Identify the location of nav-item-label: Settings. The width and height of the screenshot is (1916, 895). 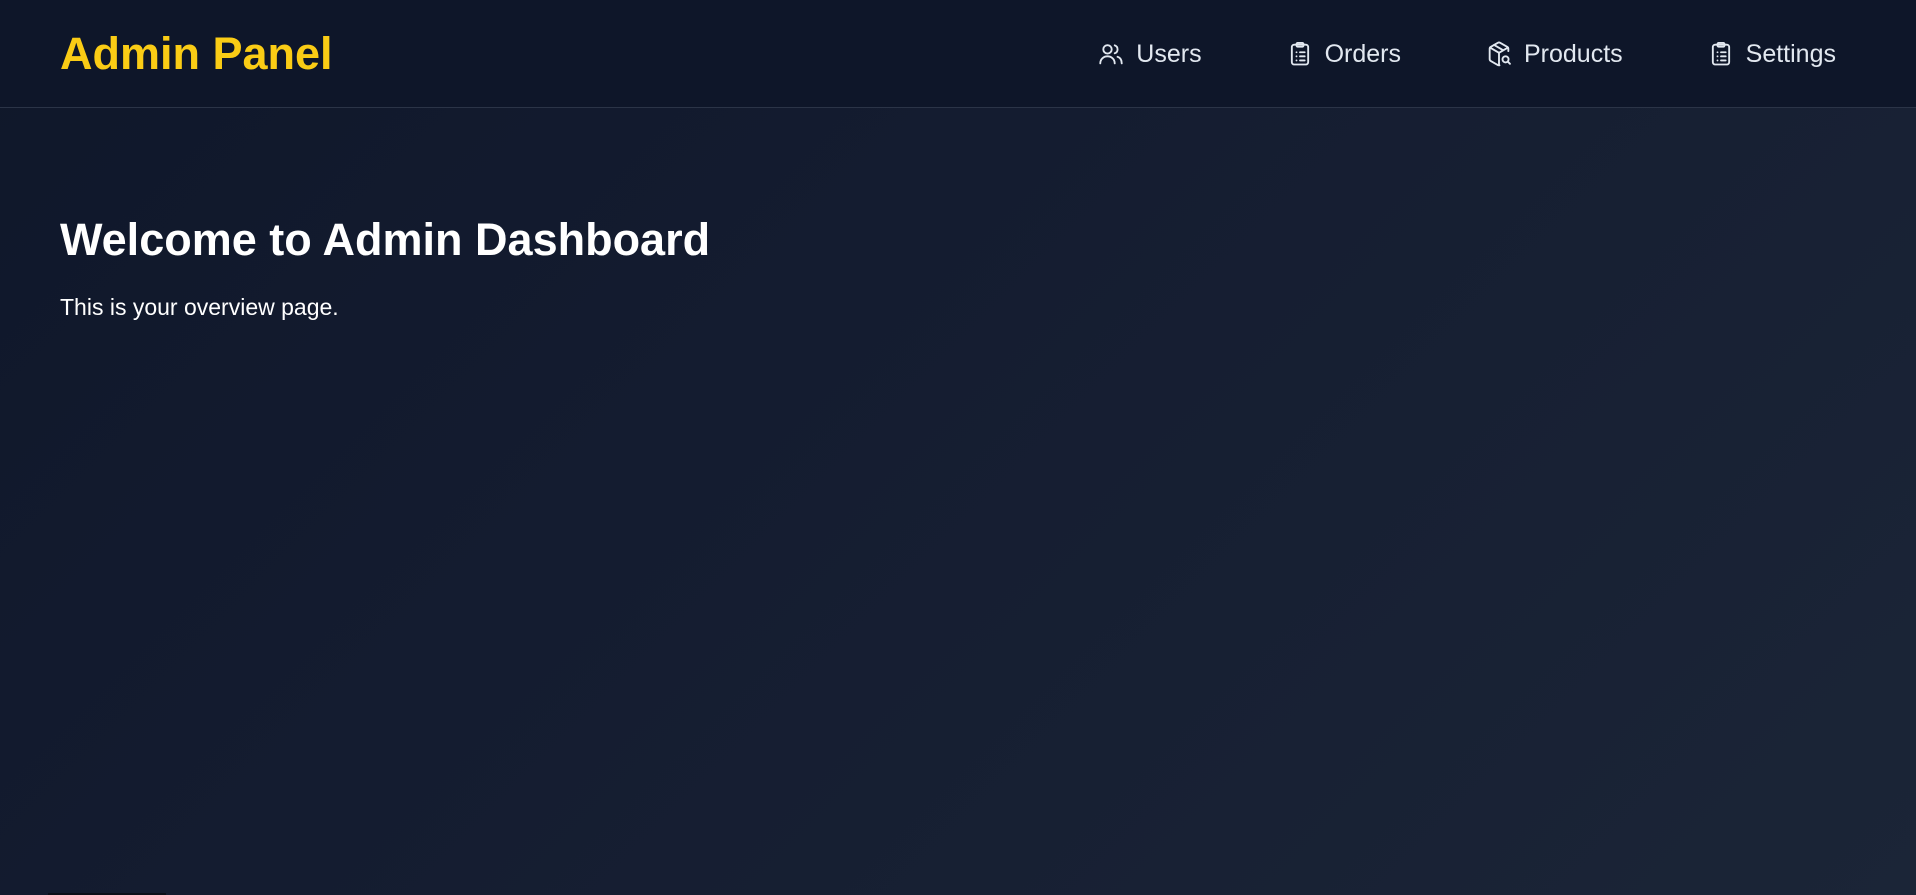
(1790, 53).